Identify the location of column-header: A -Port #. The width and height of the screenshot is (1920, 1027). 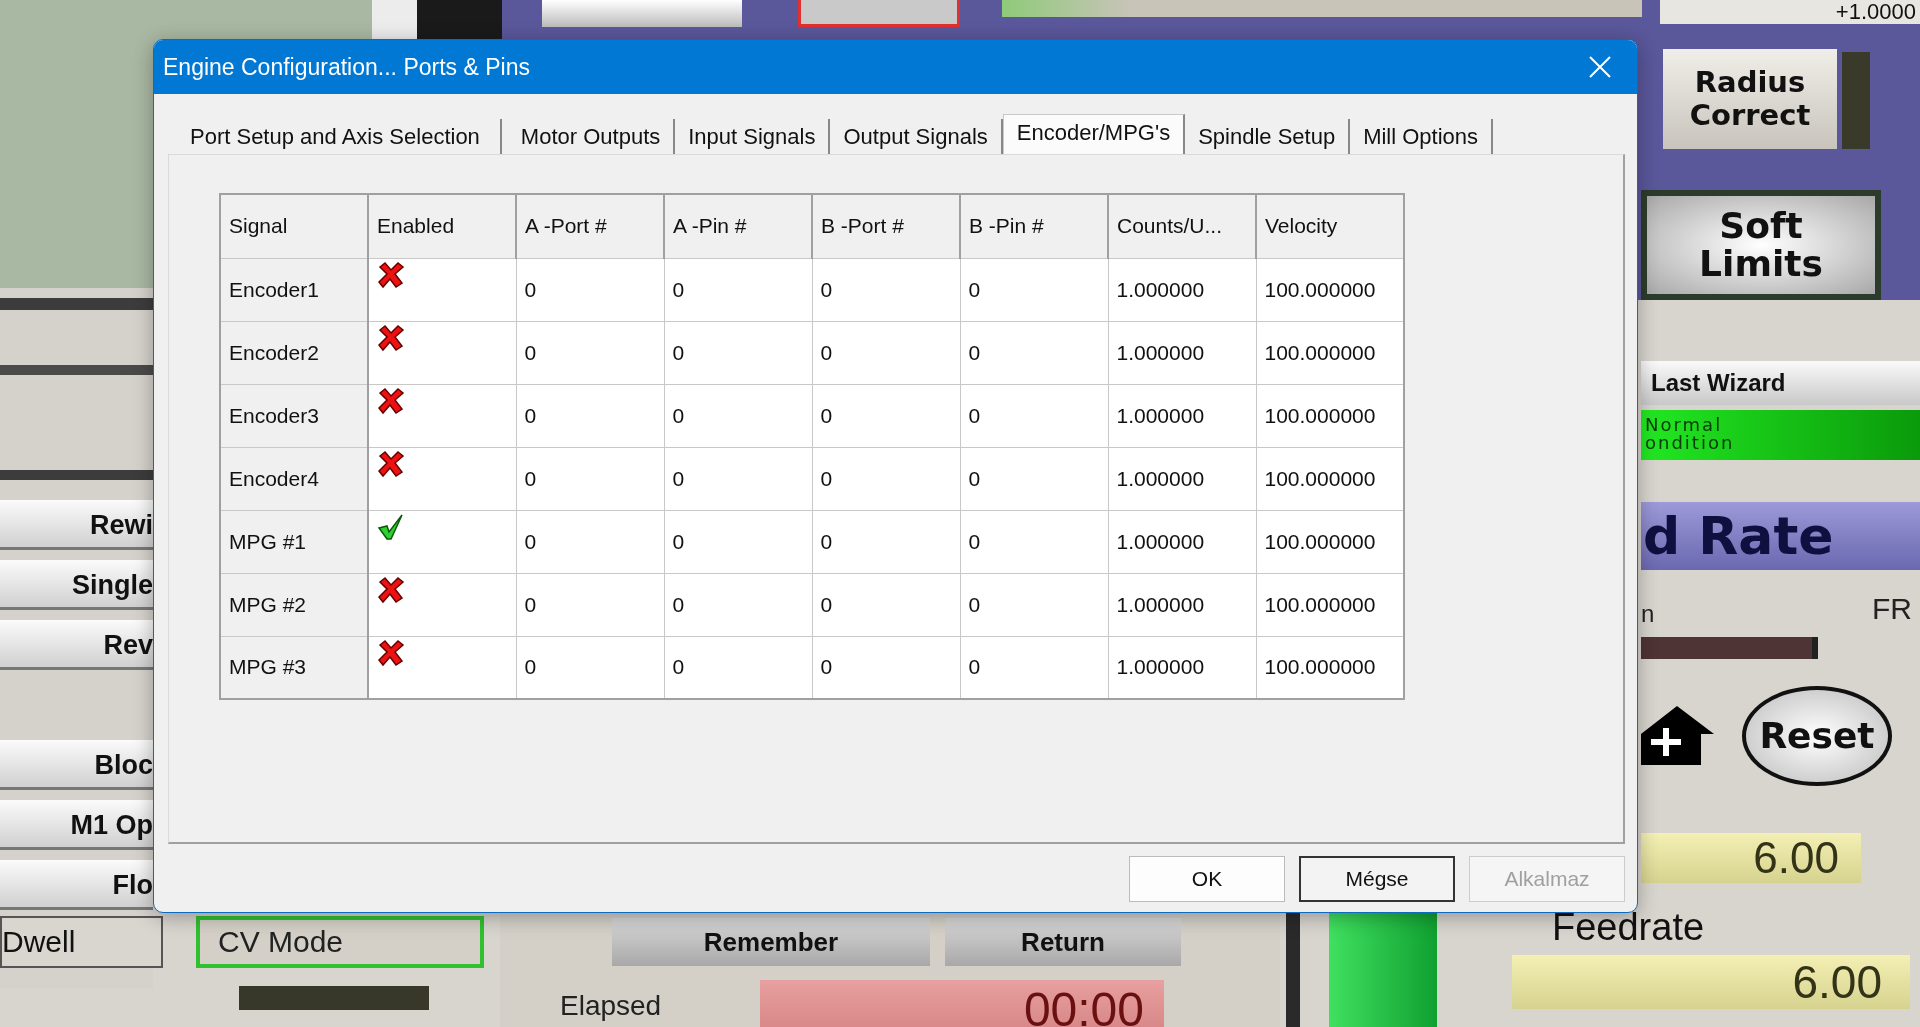
(590, 226).